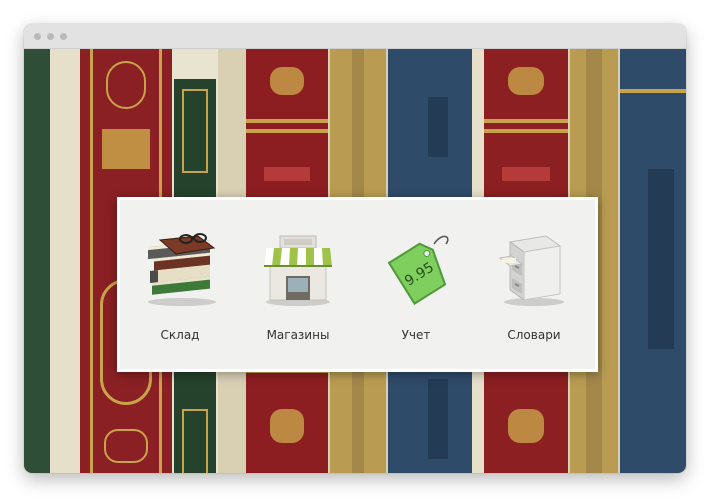  I want to click on filing-cabinet-icon, so click(534, 268).